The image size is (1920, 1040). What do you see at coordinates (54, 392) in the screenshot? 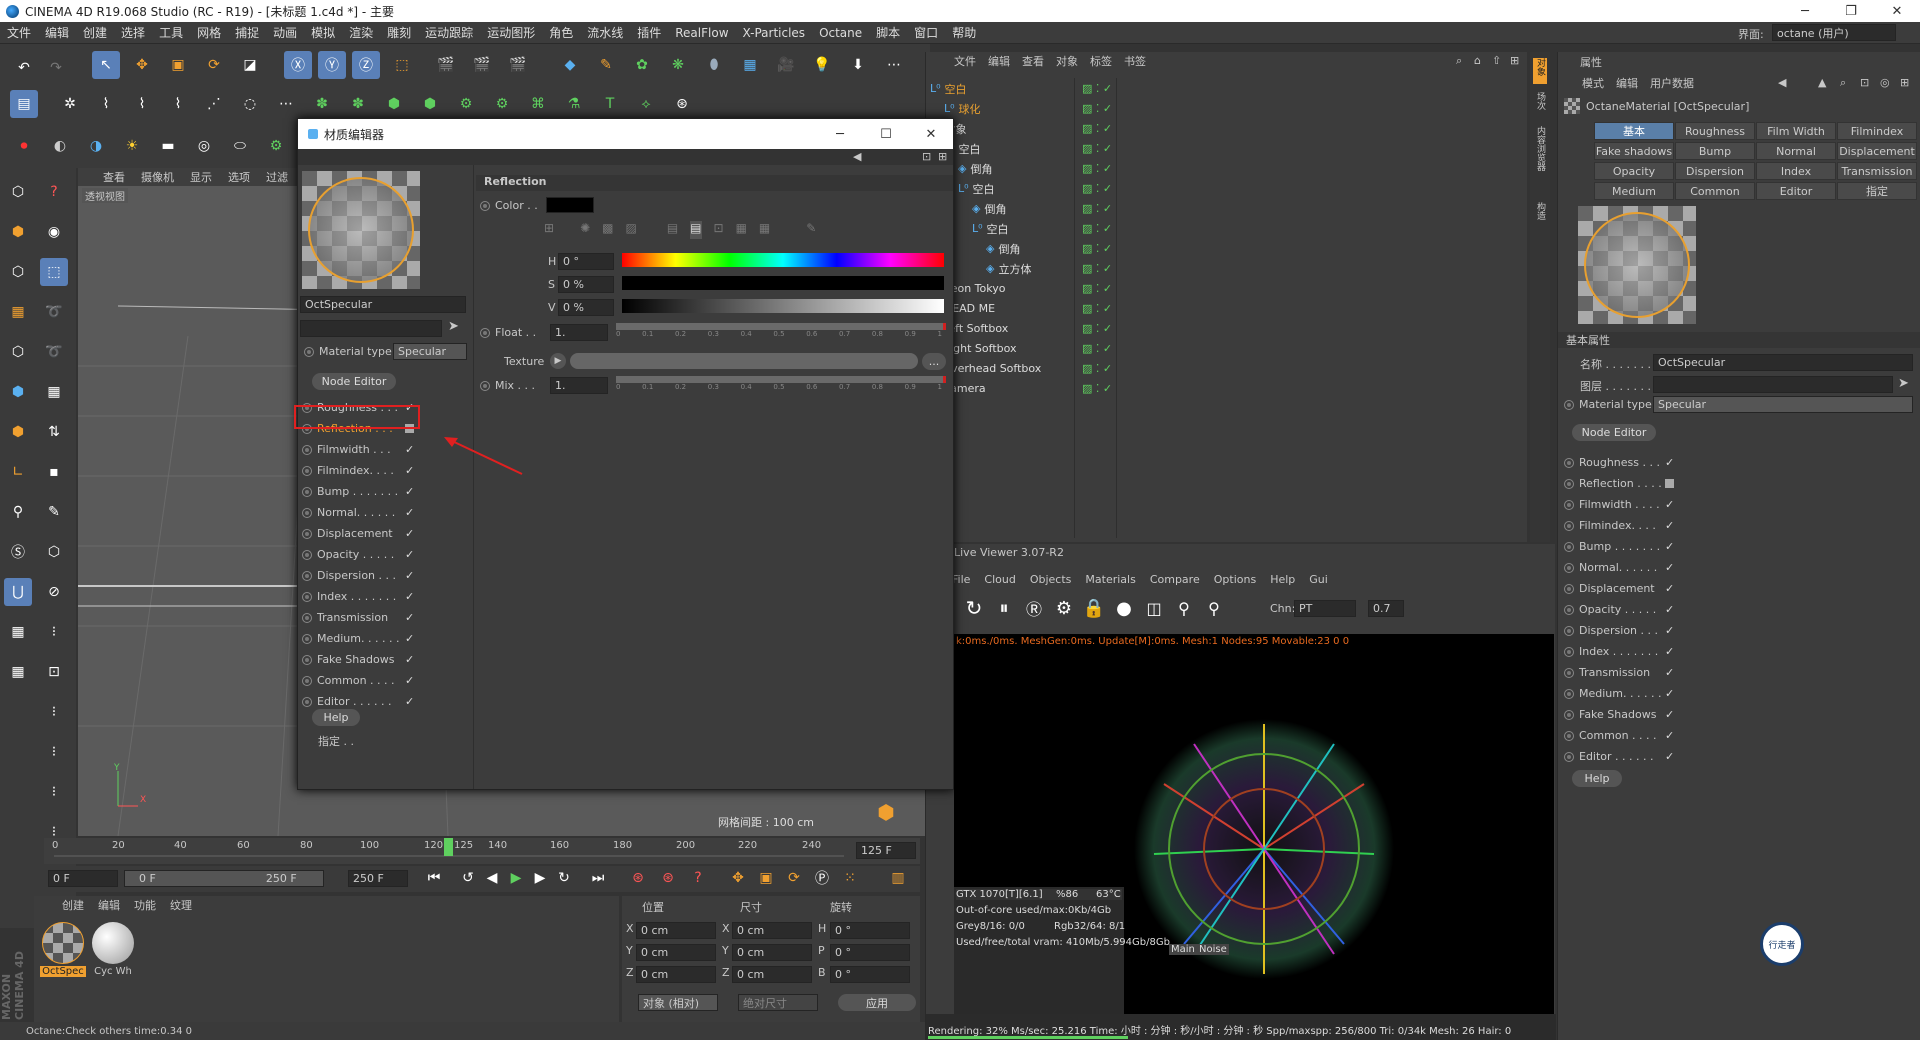
I see `grid-tool-icon: ▦` at bounding box center [54, 392].